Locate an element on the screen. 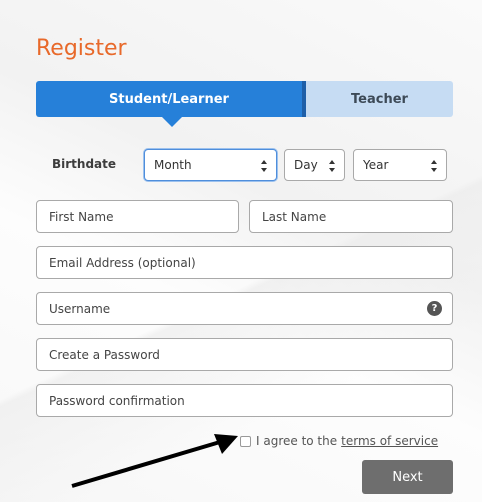  birthdate-row: Birthdate Month Day Year is located at coordinates (244, 165).